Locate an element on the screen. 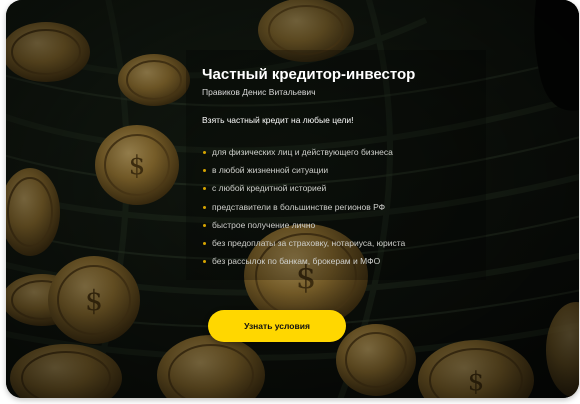 This screenshot has height=404, width=580. feature-text: представители в большинстве регионов РФ is located at coordinates (299, 206).